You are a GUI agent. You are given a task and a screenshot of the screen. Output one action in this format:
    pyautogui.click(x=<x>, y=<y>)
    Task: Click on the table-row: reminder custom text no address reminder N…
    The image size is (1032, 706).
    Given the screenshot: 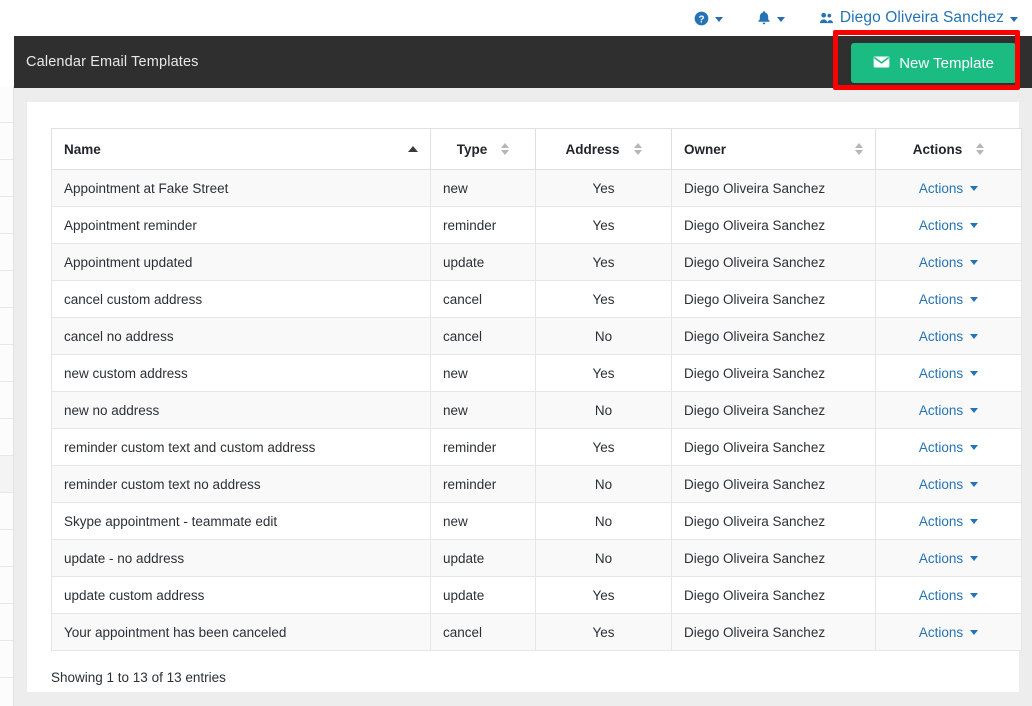 What is the action you would take?
    pyautogui.click(x=536, y=484)
    